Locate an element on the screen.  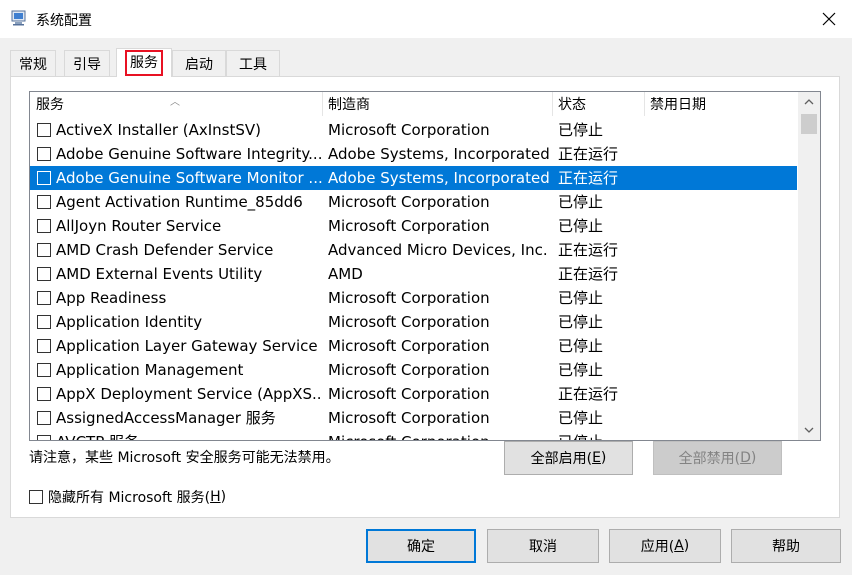
vertical-scrollbar is located at coordinates (809, 266).